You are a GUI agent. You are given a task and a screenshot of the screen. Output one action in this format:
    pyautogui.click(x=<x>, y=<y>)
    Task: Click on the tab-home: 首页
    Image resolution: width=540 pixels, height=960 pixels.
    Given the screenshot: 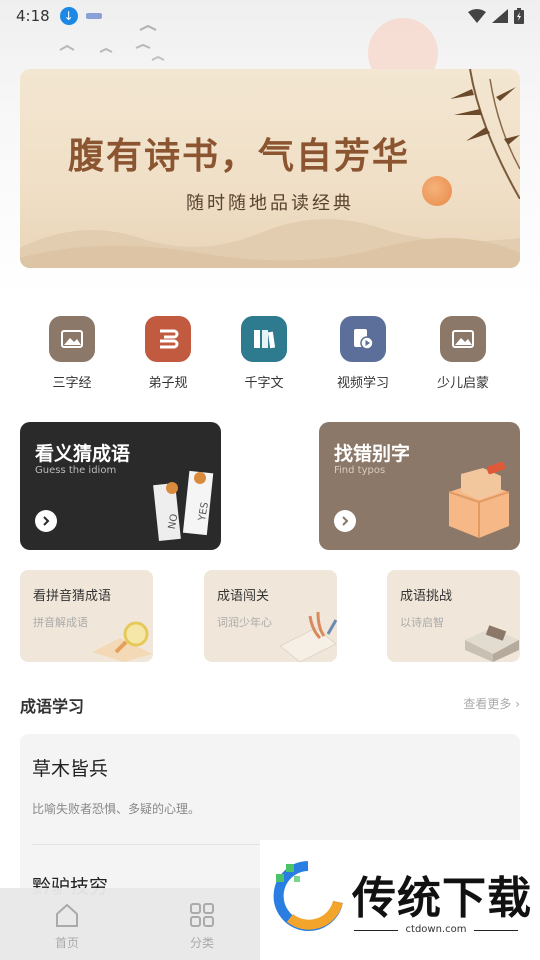 What is the action you would take?
    pyautogui.click(x=67, y=926)
    